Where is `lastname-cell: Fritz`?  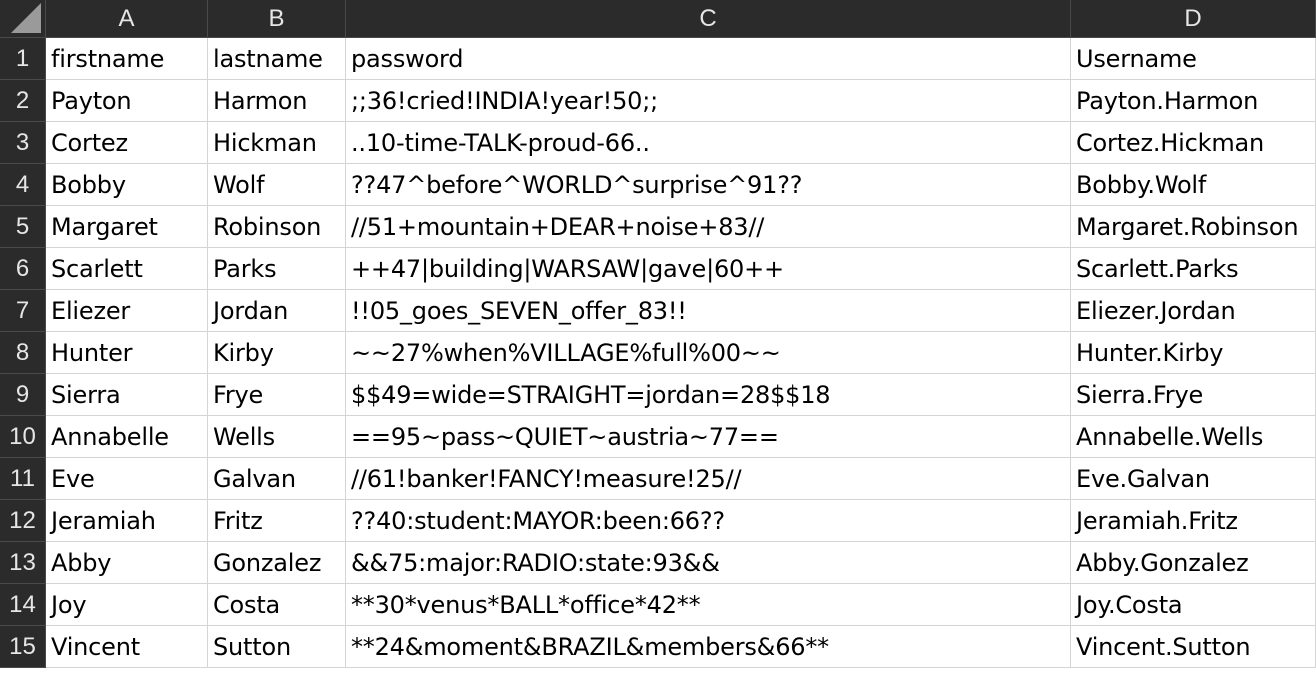
lastname-cell: Fritz is located at coordinates (277, 521).